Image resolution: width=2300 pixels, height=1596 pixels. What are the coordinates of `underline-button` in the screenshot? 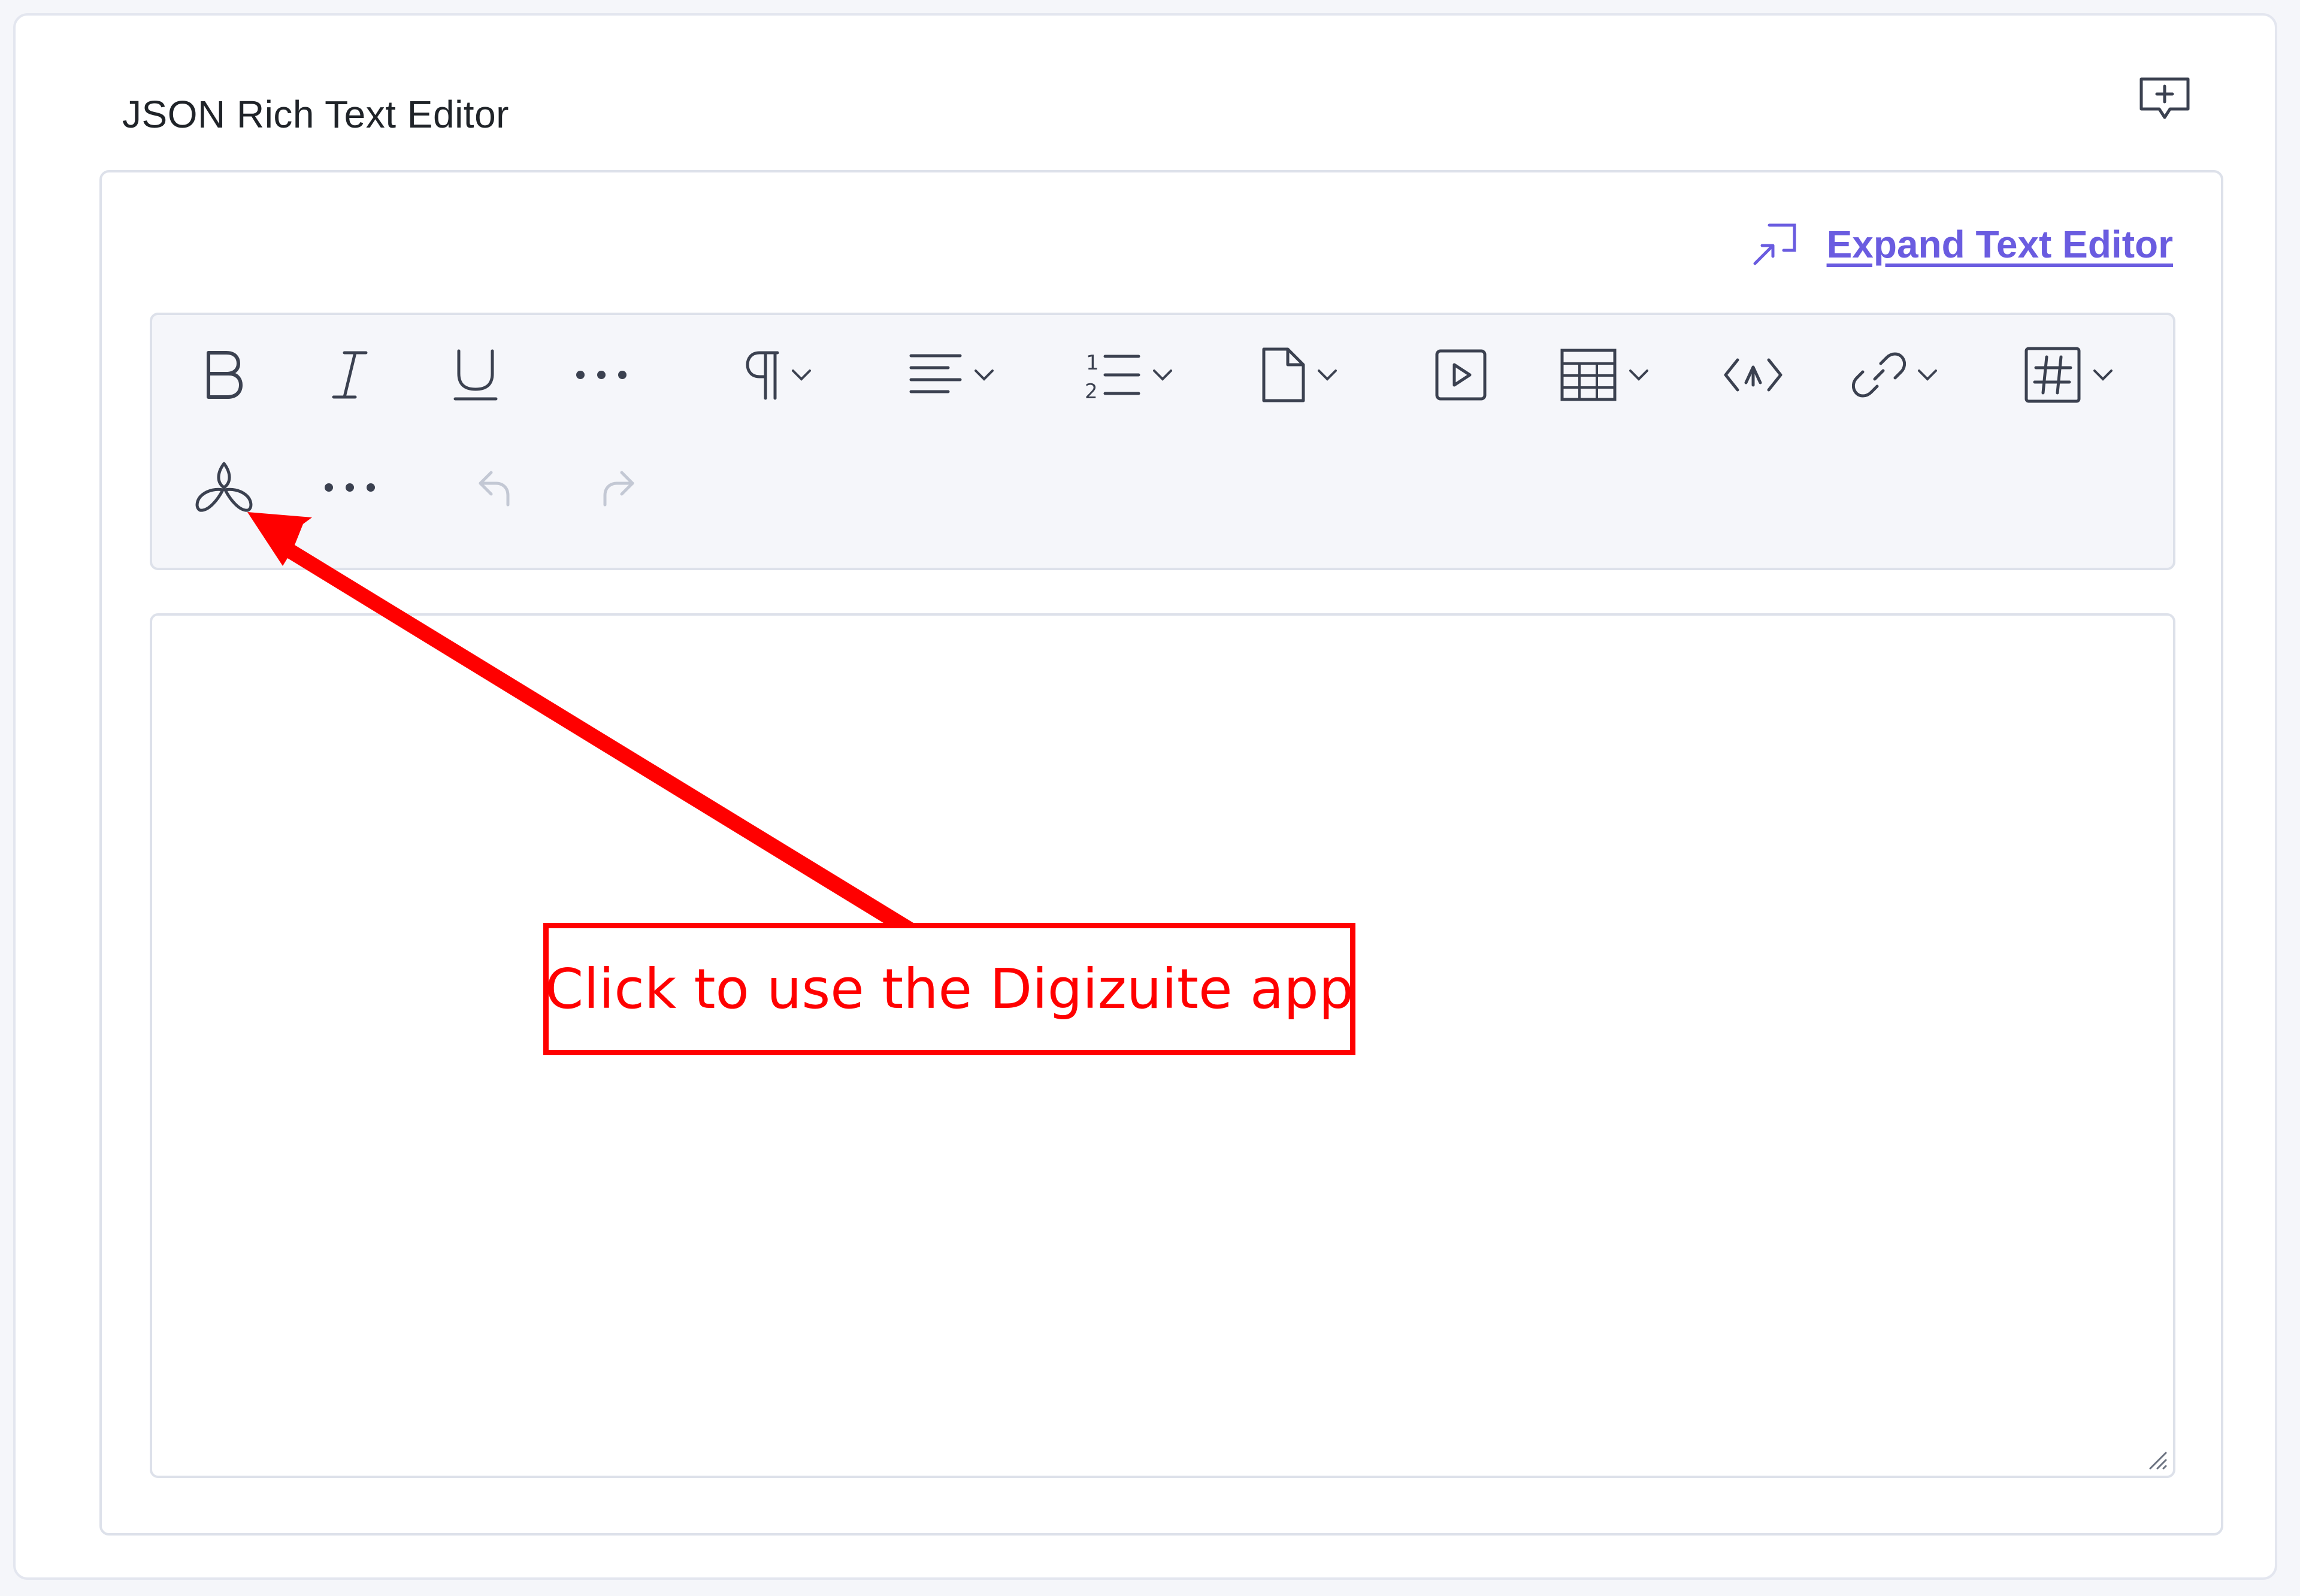 It's located at (476, 375).